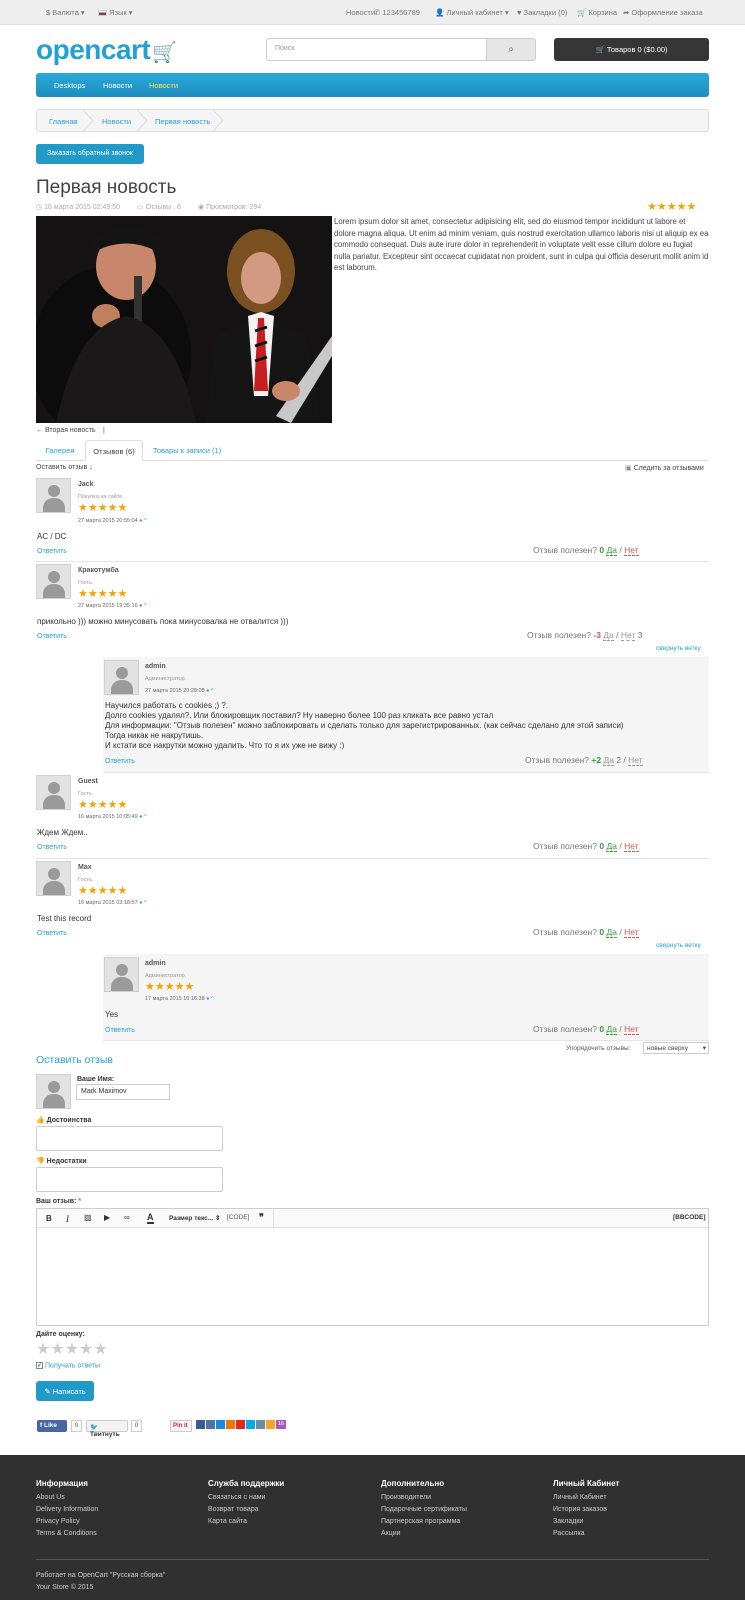  What do you see at coordinates (182, 121) in the screenshot?
I see `breadcrumb-current: Первая новость` at bounding box center [182, 121].